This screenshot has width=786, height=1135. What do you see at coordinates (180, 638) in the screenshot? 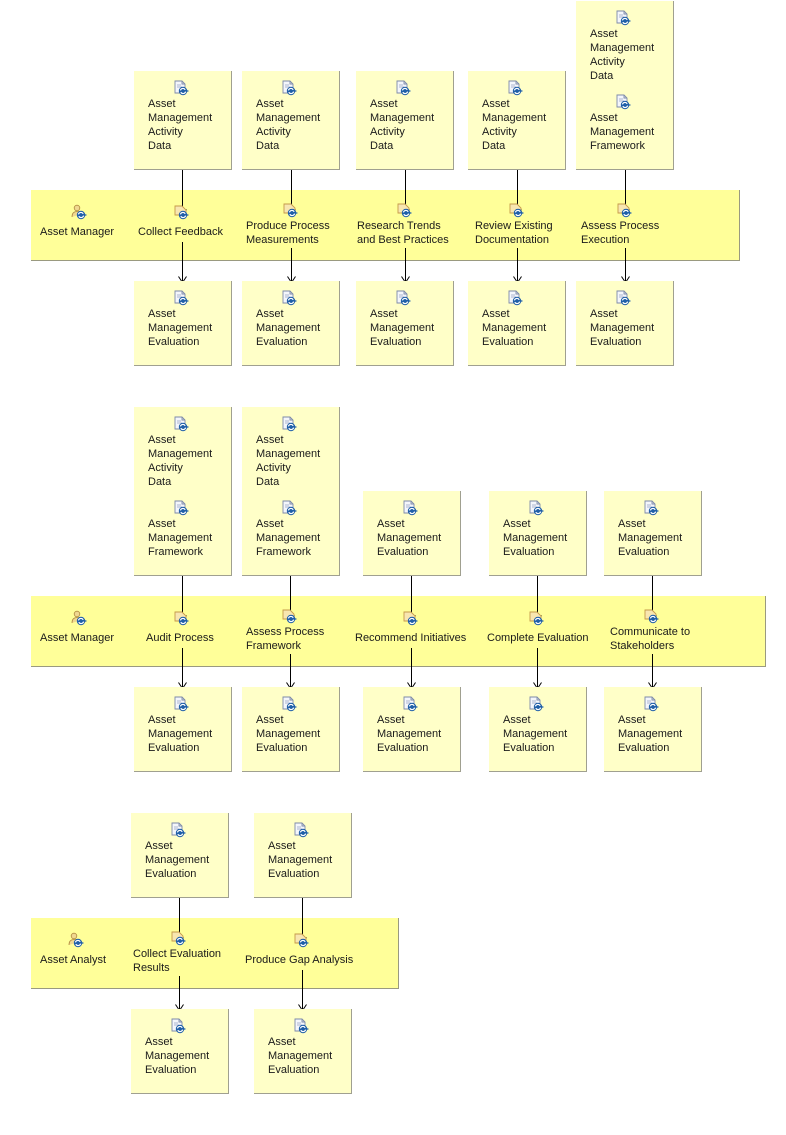
I see `task-label: Audit Process` at bounding box center [180, 638].